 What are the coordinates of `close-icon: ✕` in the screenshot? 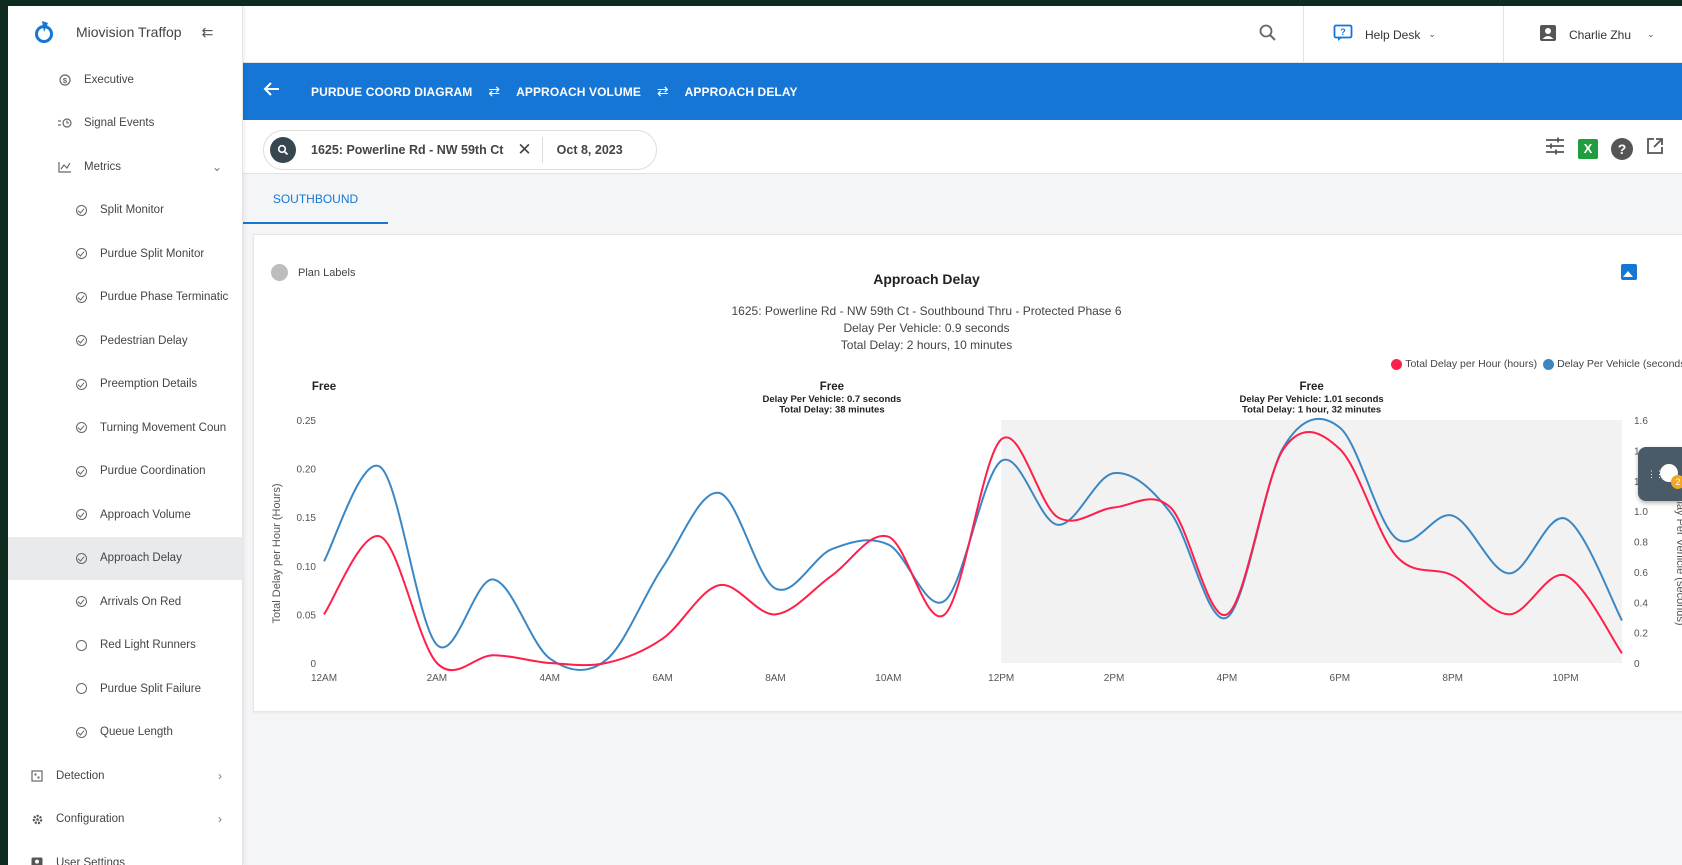 It's located at (524, 150).